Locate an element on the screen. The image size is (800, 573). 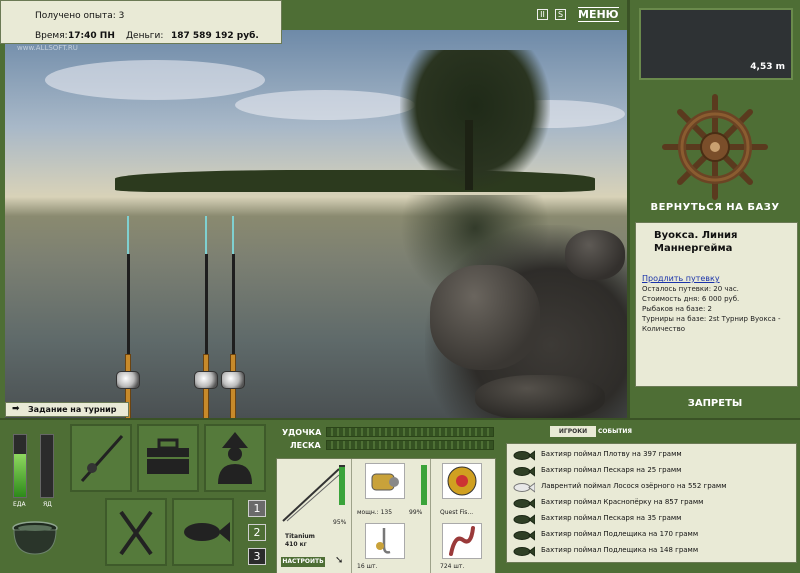
page-button-3: 3 is located at coordinates (257, 556).